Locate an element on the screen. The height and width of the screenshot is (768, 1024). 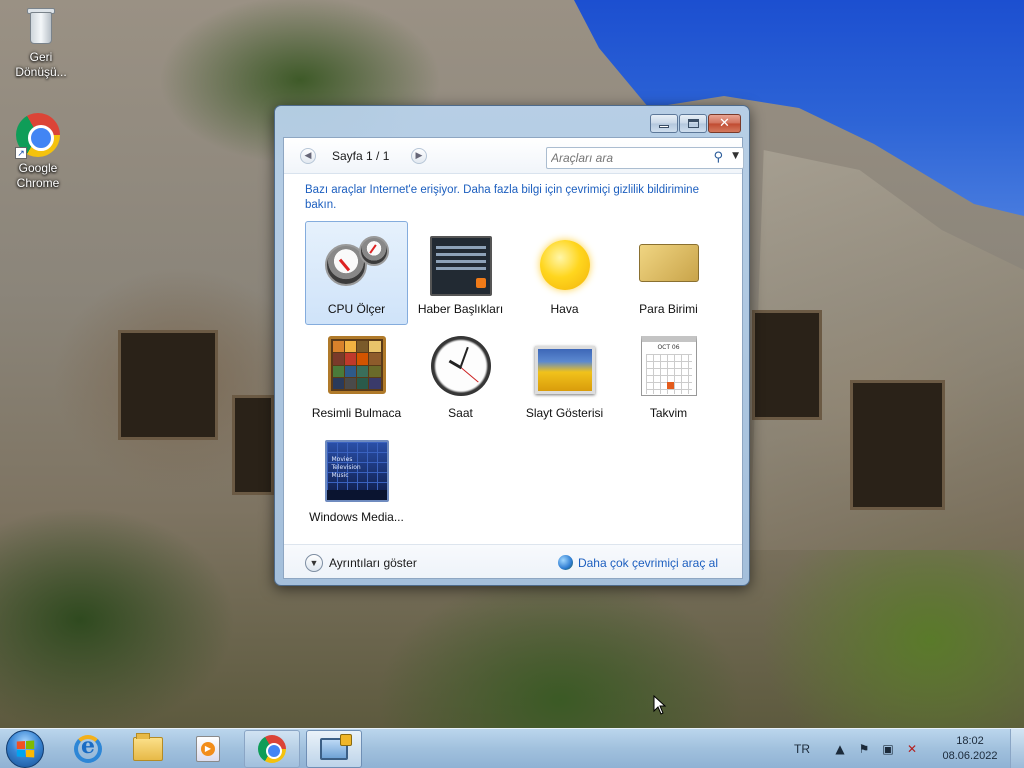
gadget-cpu-meter: CPU Ölçer is located at coordinates (356, 273).